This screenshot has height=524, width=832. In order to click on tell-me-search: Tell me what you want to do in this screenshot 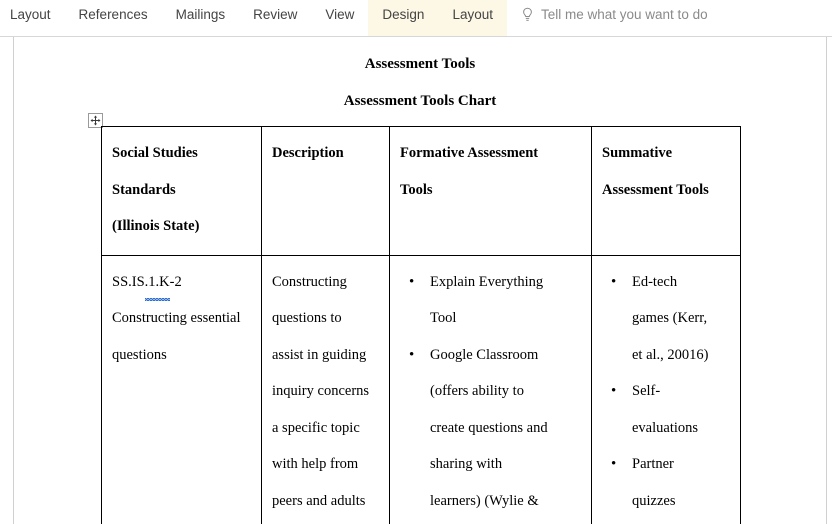, I will do `click(614, 14)`.